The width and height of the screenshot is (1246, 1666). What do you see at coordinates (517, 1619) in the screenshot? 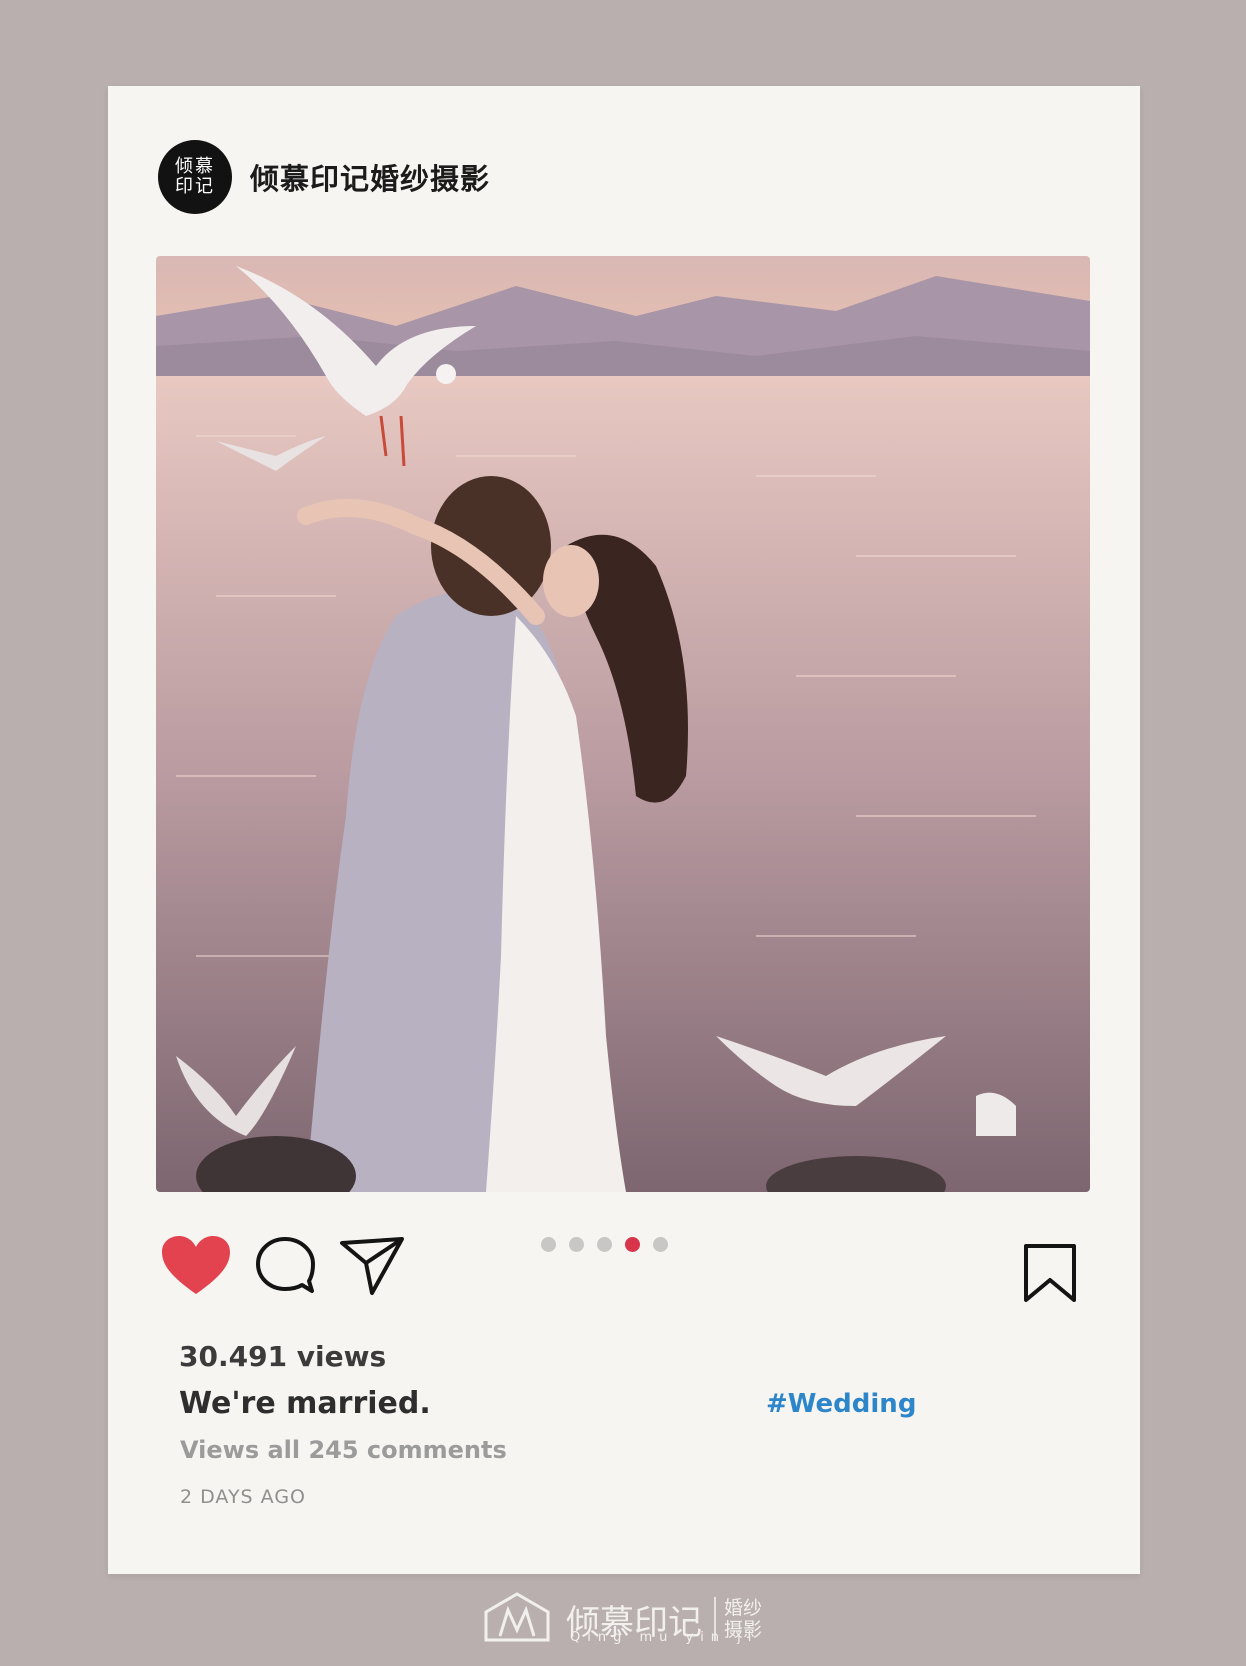
I see `brand-logo-icon` at bounding box center [517, 1619].